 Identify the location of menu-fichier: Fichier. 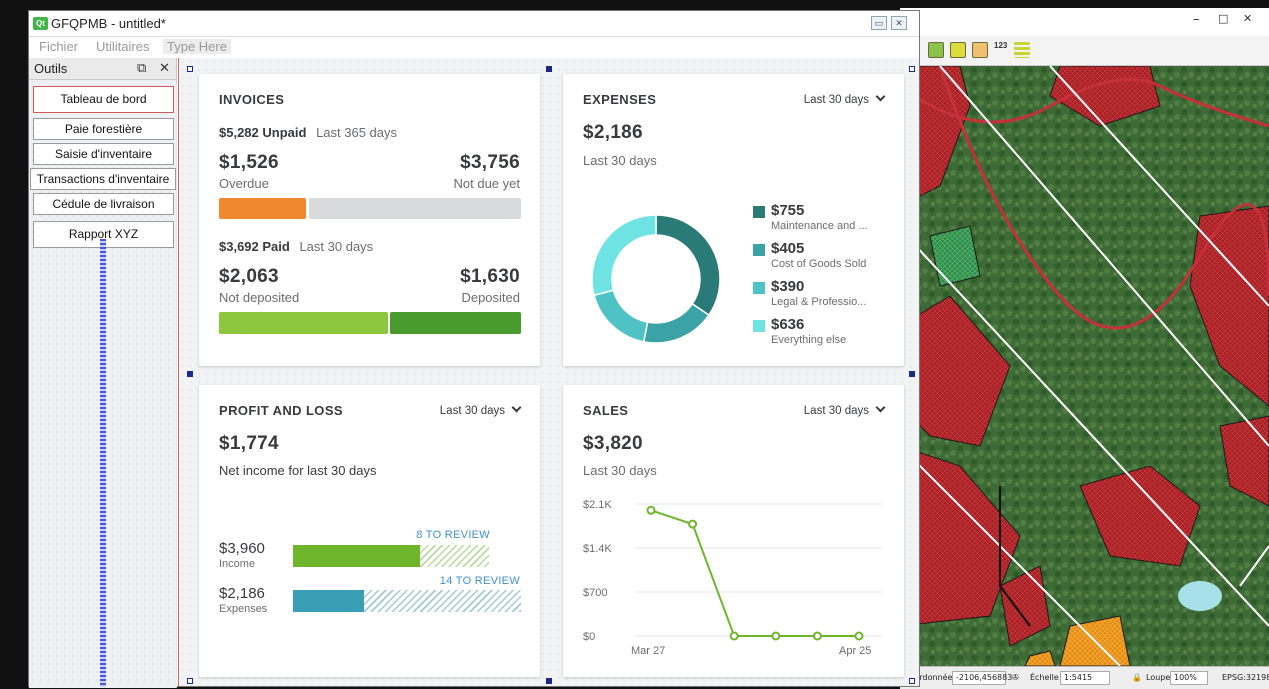
(58, 46).